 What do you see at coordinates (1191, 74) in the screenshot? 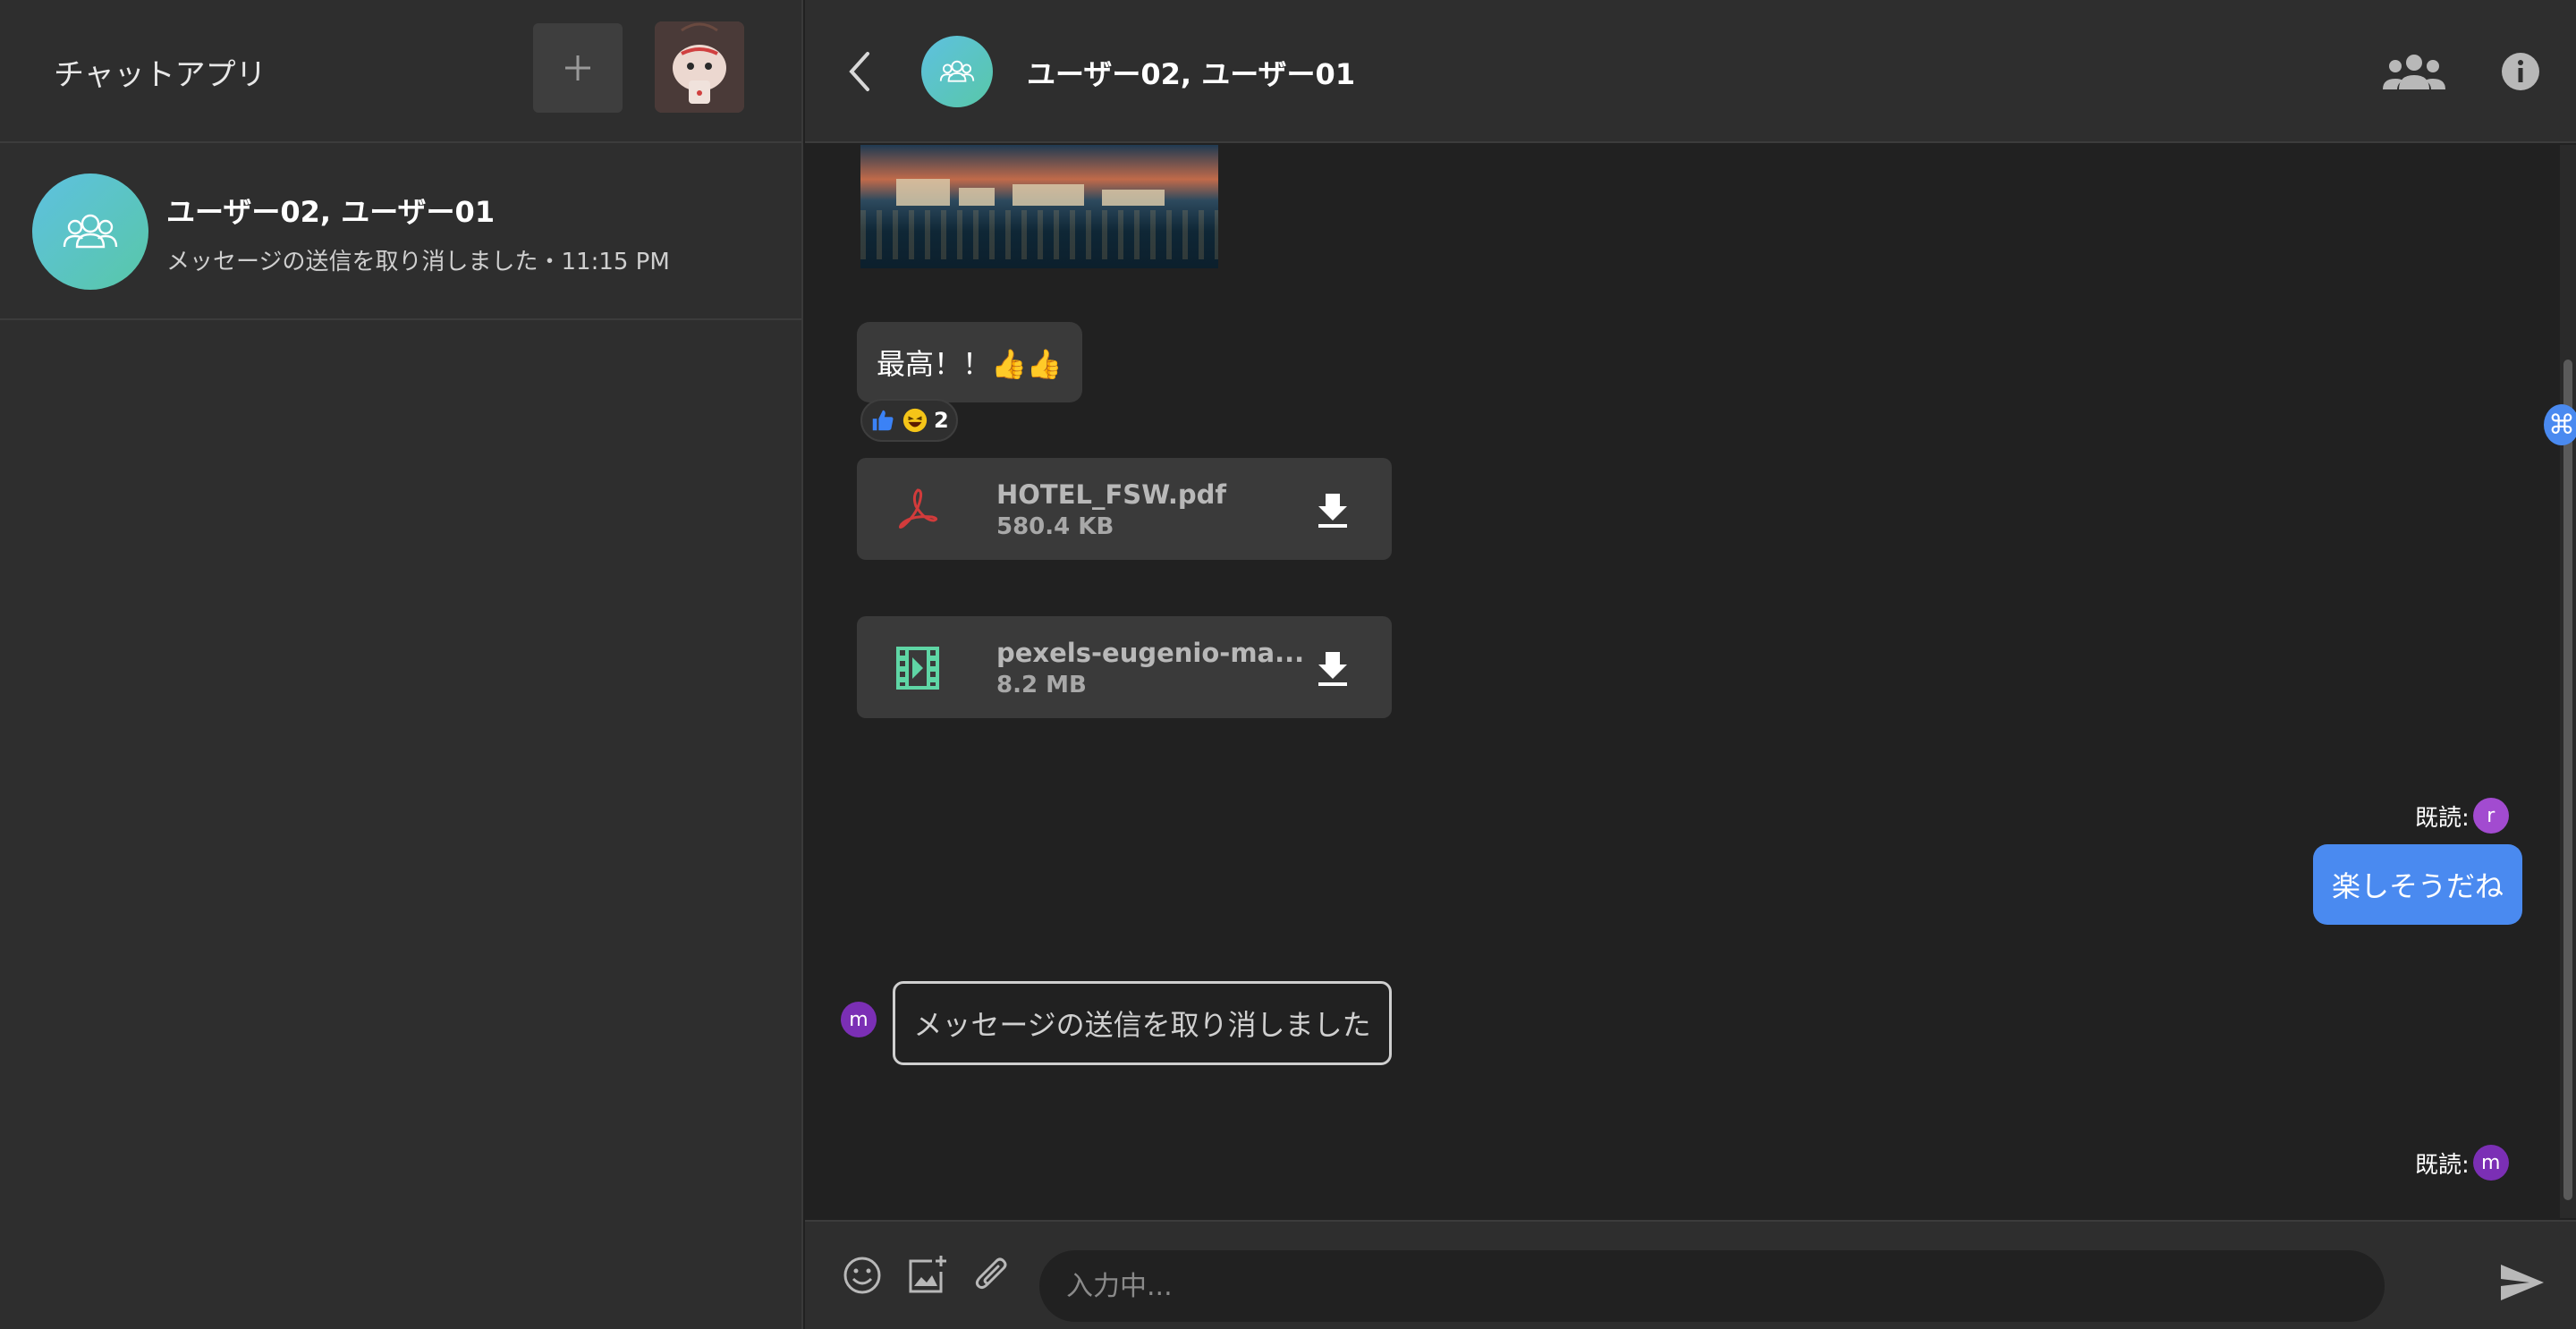
I see `chat-title: ユーザー02, ユーザー01` at bounding box center [1191, 74].